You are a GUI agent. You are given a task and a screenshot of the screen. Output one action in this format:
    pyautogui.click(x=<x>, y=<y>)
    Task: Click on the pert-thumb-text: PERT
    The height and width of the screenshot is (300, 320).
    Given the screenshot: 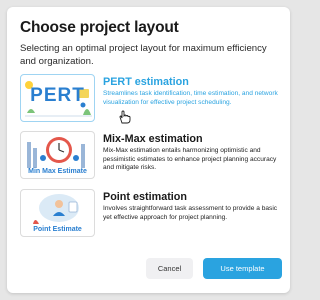 What is the action you would take?
    pyautogui.click(x=57, y=95)
    